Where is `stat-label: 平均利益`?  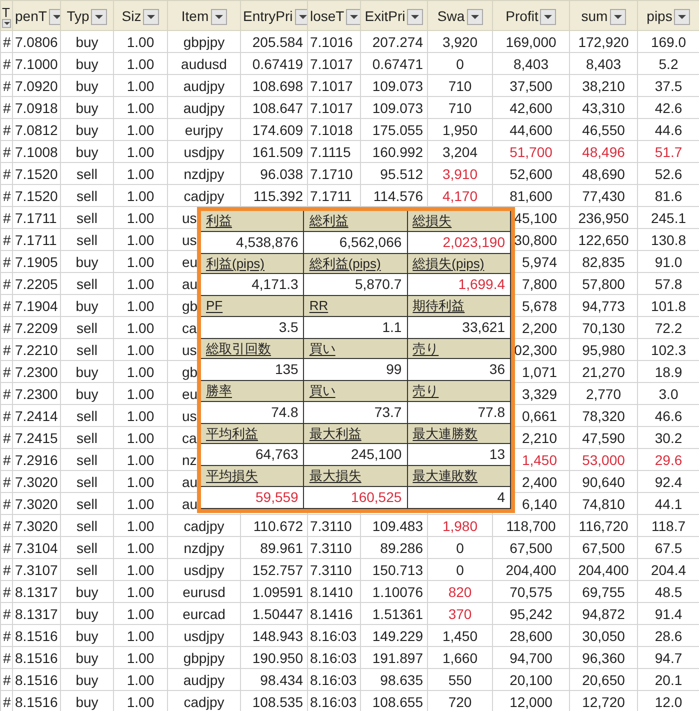
stat-label: 平均利益 is located at coordinates (252, 434).